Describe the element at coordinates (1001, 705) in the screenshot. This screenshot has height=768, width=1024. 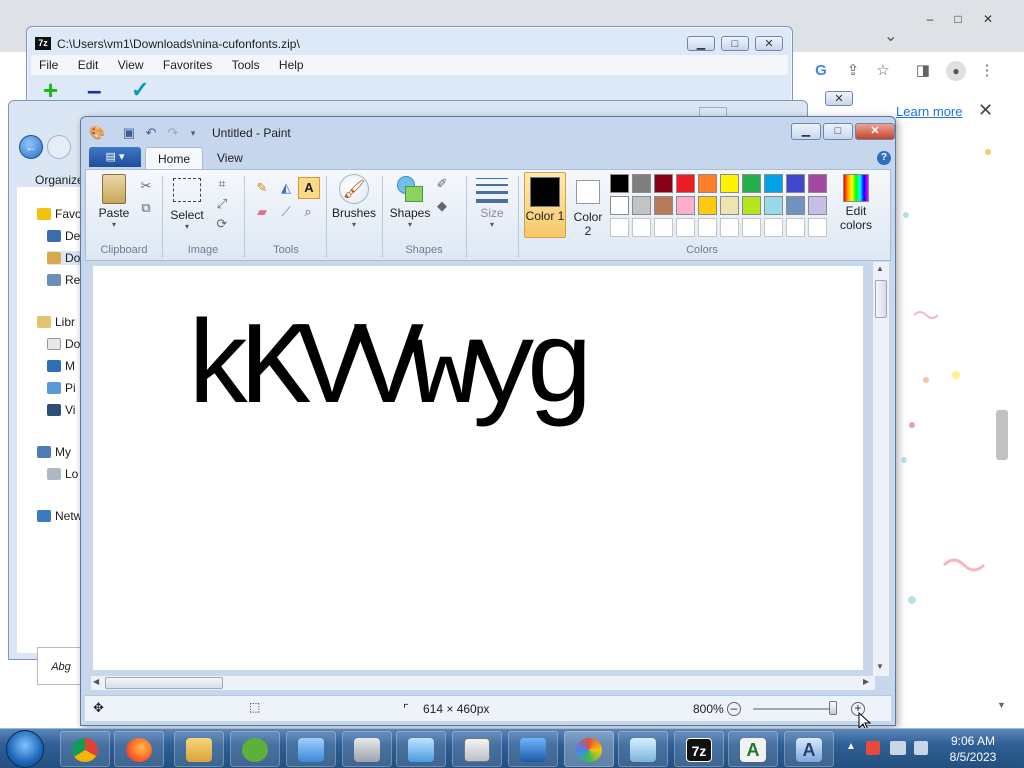
I see `scroll-down-arrow-icon: ▼` at that location.